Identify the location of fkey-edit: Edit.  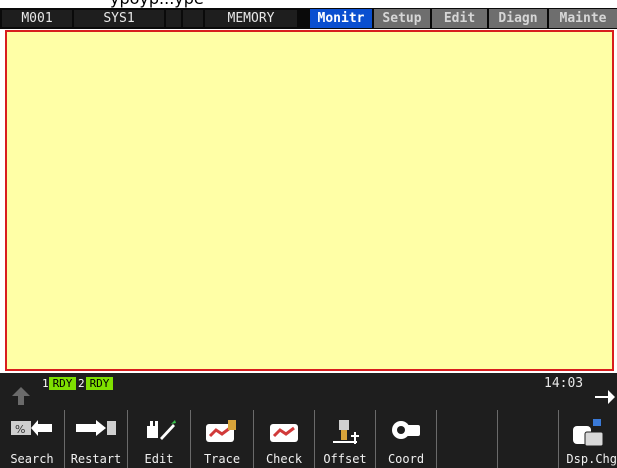
(159, 439).